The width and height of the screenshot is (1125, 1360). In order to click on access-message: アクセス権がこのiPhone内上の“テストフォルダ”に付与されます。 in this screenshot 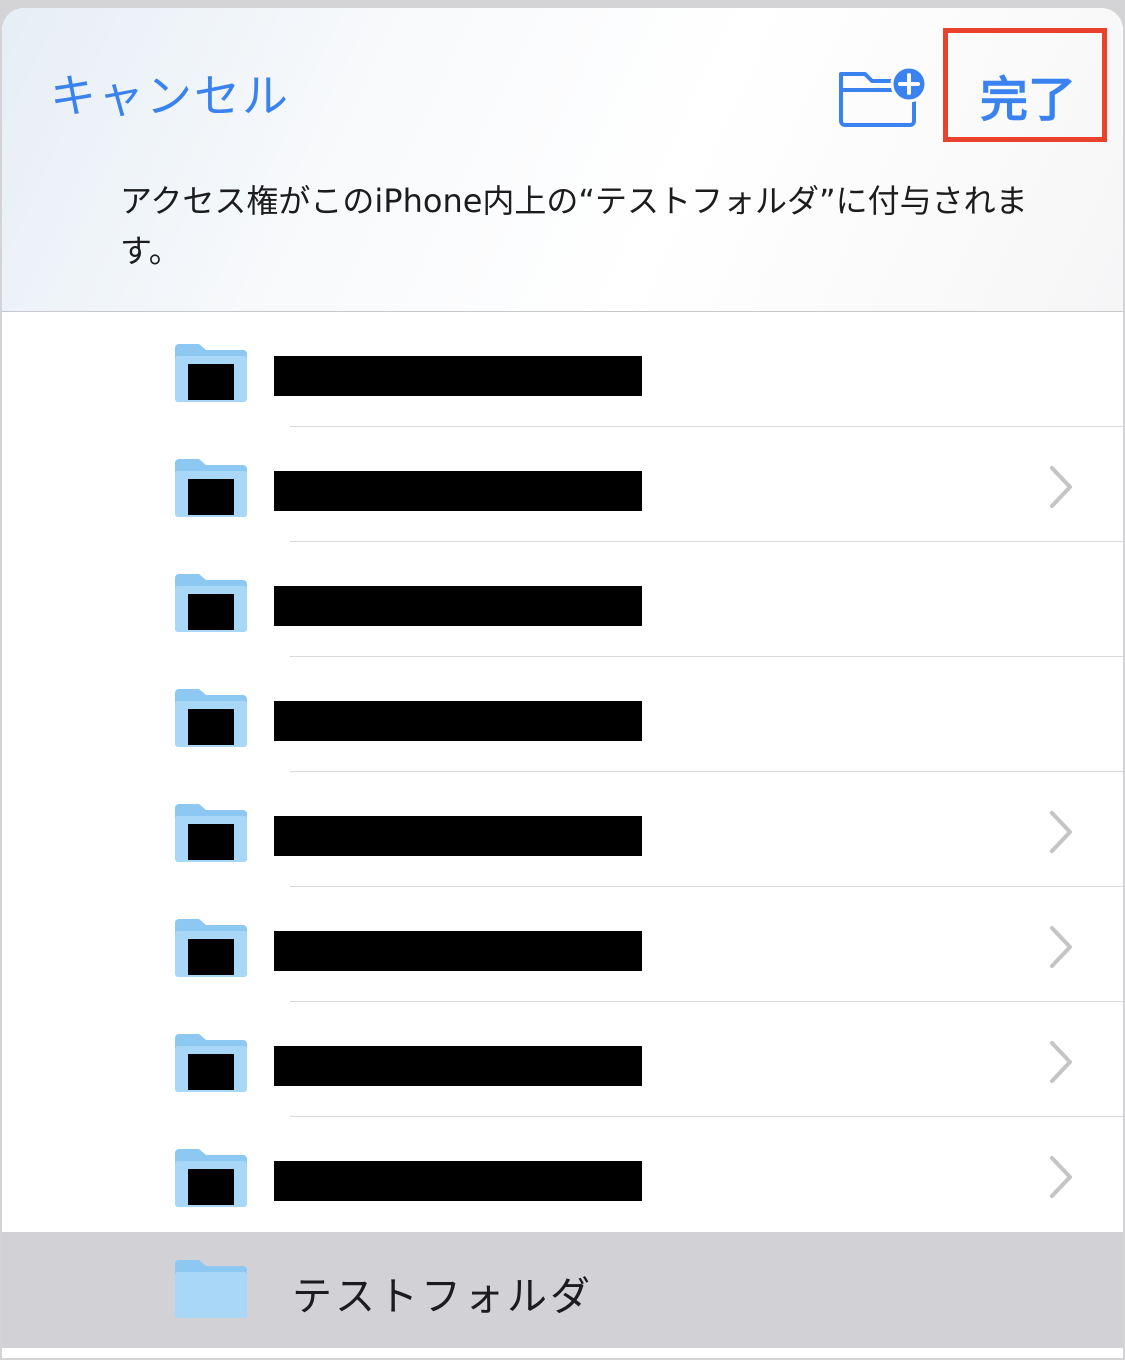, I will do `click(574, 226)`.